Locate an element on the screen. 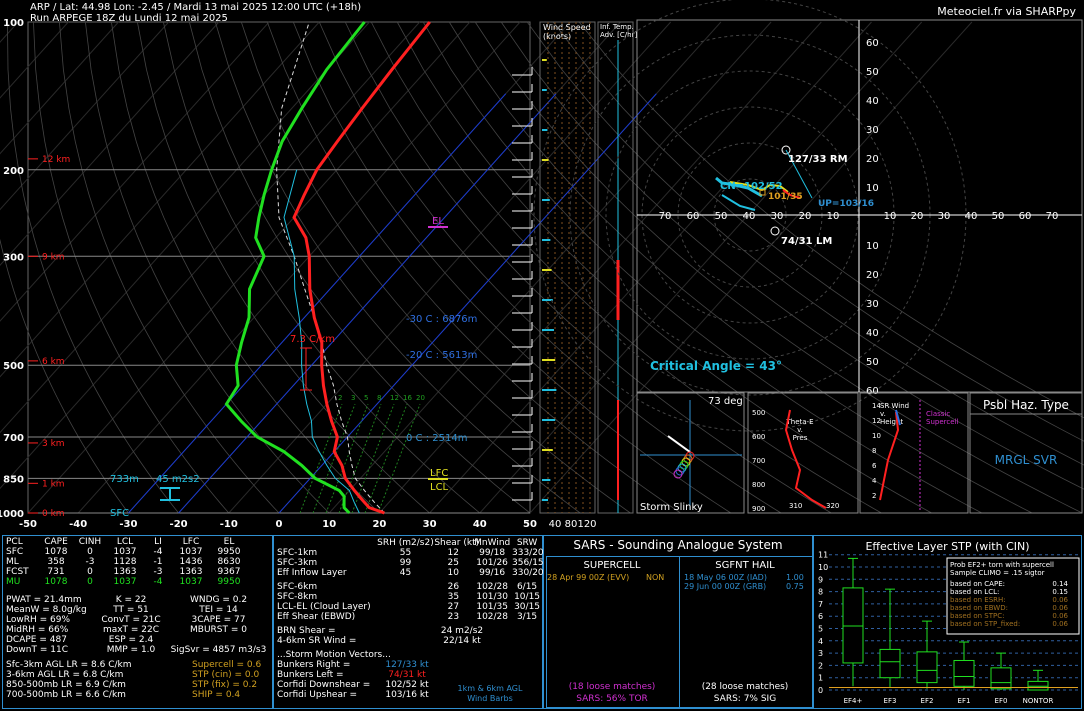 This screenshot has height=711, width=1084. cell: FCST is located at coordinates (17, 572).